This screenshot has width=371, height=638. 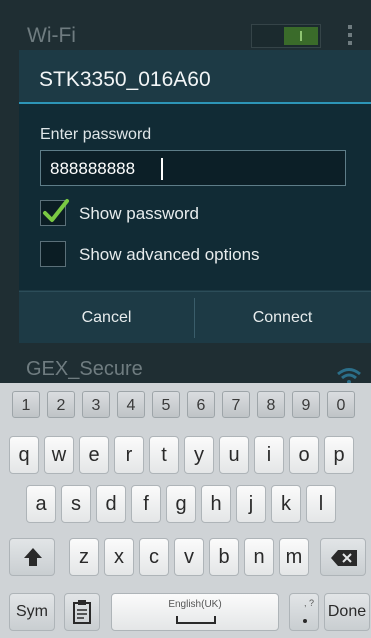 I want to click on checkmark-icon, so click(x=56, y=210).